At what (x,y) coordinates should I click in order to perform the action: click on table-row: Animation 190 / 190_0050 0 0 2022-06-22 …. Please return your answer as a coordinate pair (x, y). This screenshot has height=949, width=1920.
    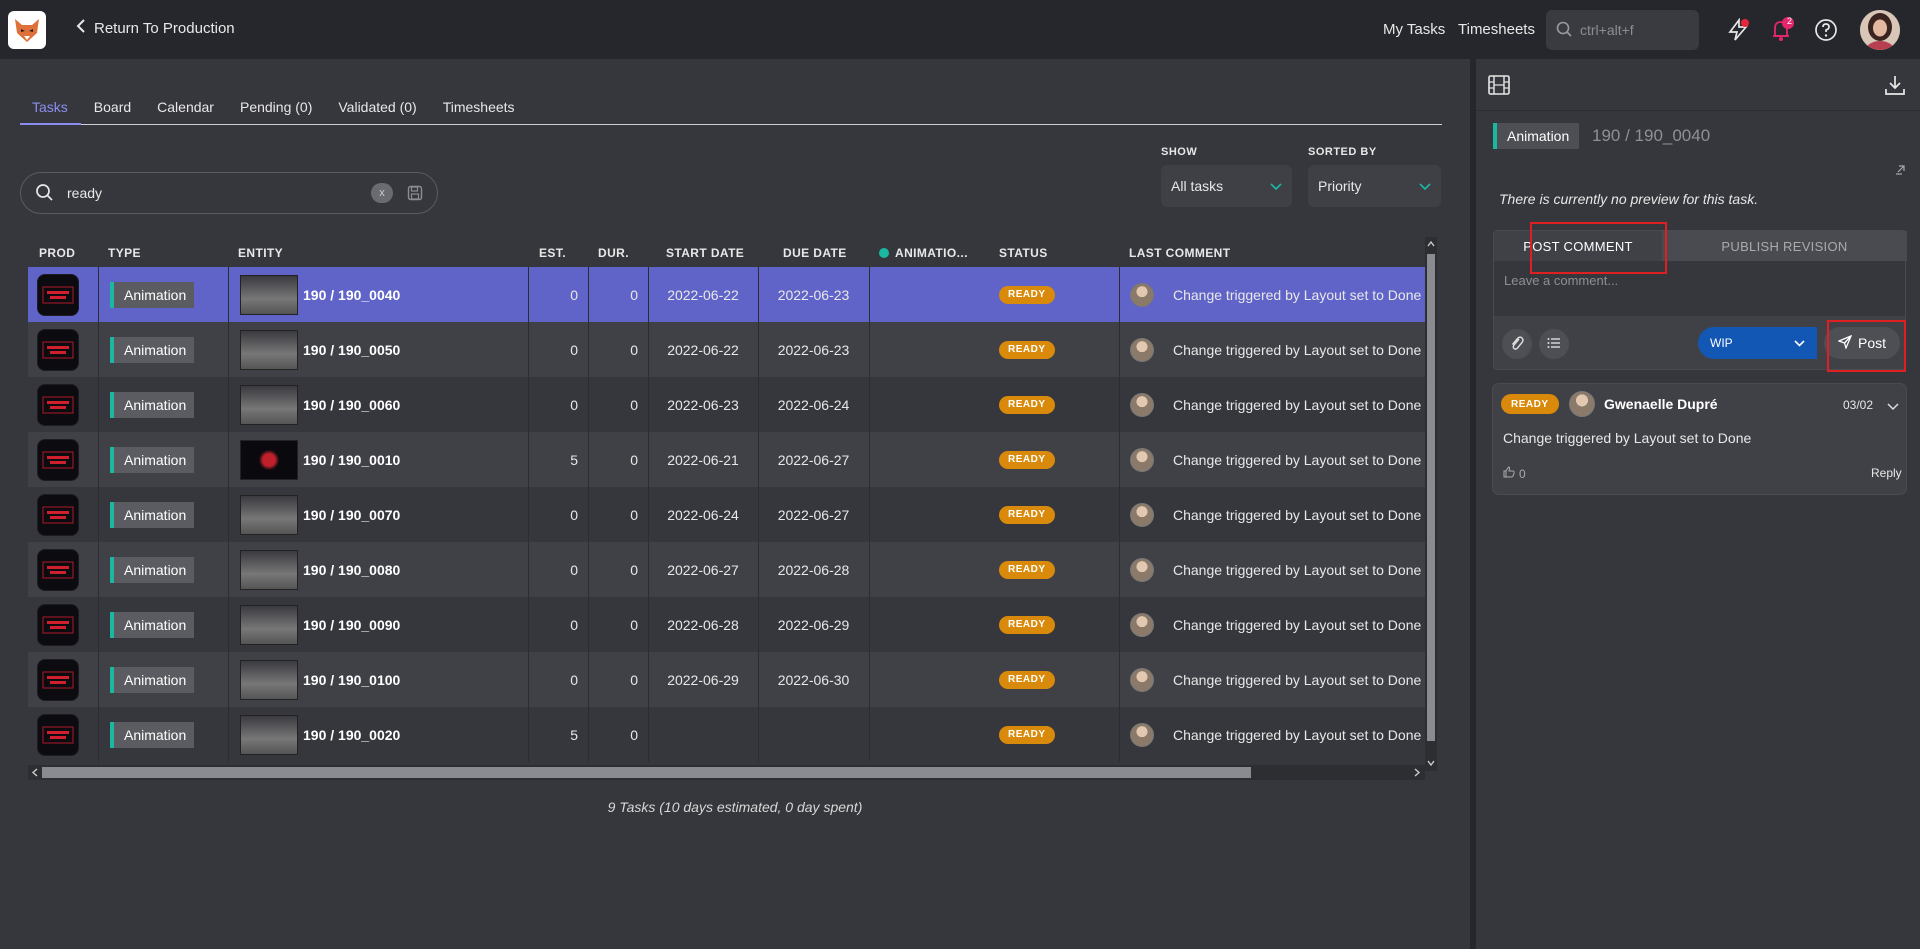
    Looking at the image, I should click on (726, 349).